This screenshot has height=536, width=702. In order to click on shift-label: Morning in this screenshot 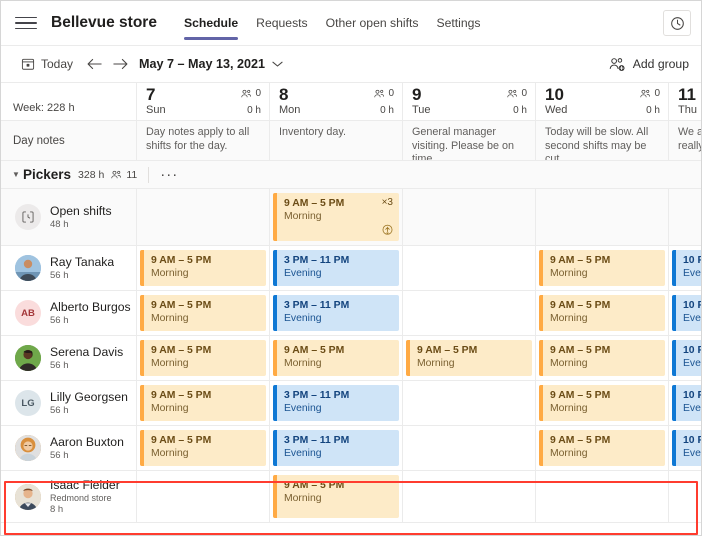, I will do `click(170, 318)`.